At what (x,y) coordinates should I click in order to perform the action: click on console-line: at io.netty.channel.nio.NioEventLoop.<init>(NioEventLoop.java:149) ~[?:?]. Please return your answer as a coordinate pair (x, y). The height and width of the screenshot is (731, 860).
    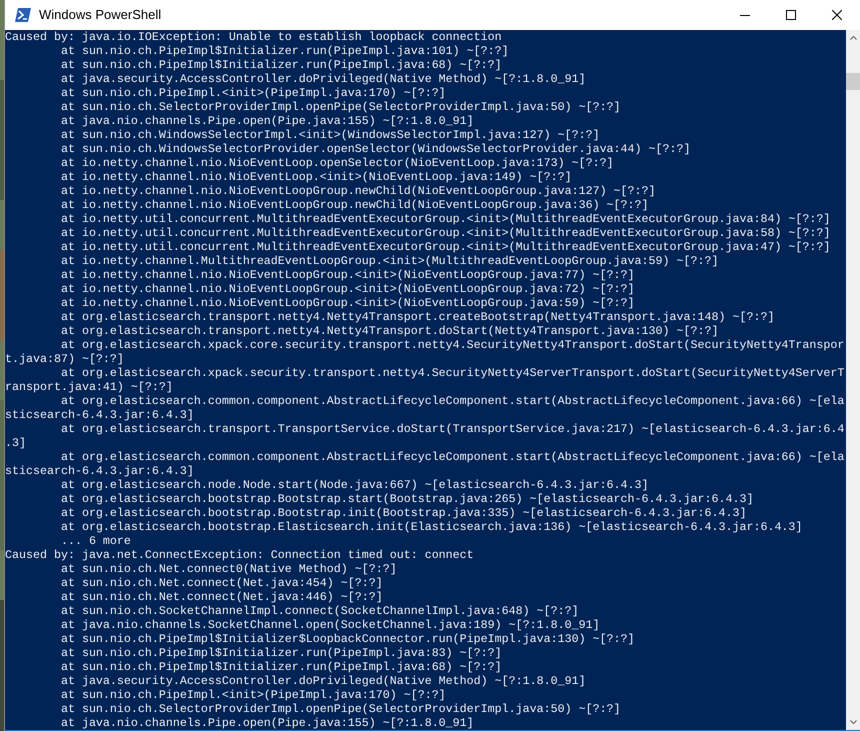
    Looking at the image, I should click on (316, 177).